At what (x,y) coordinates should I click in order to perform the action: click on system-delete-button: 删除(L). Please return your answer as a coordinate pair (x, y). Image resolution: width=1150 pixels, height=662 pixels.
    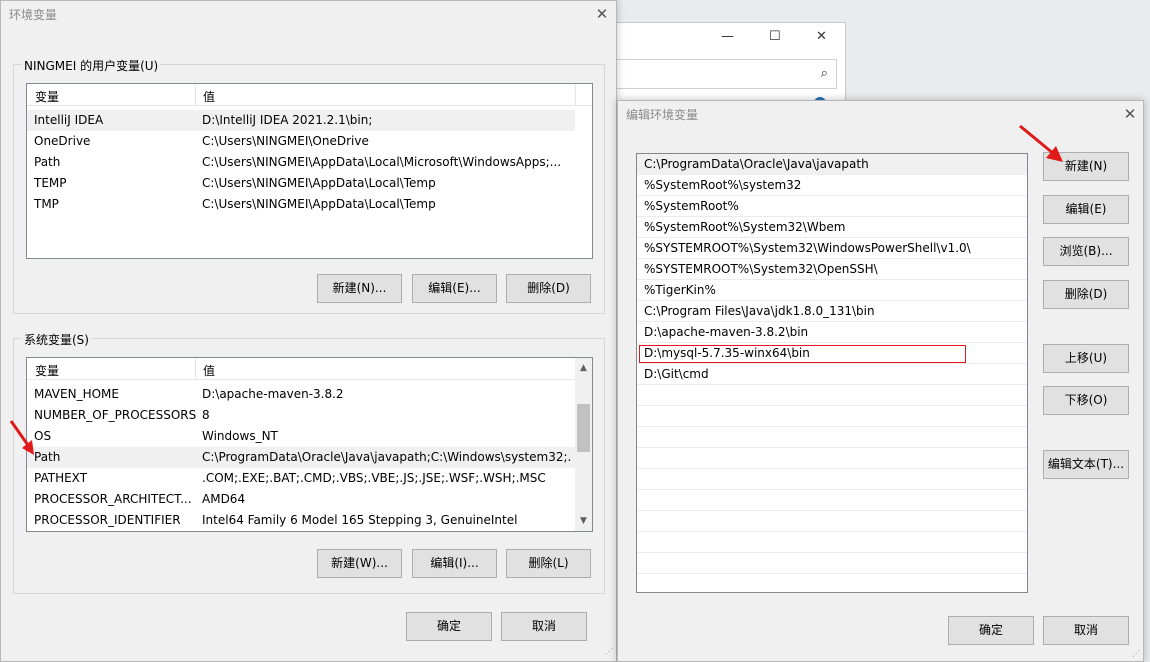
    Looking at the image, I should click on (548, 563).